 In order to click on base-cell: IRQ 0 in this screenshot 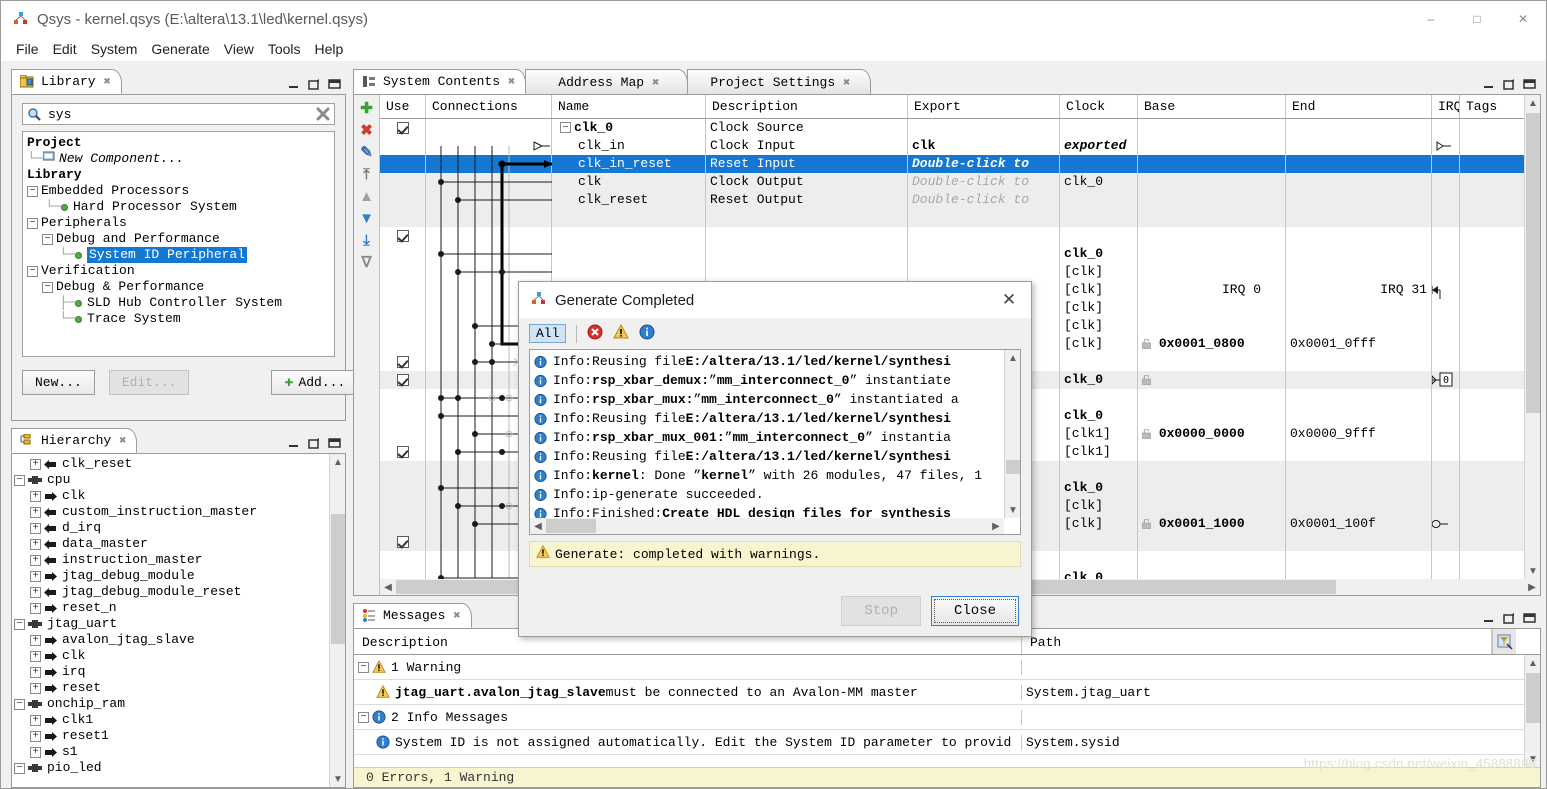, I will do `click(1212, 290)`.